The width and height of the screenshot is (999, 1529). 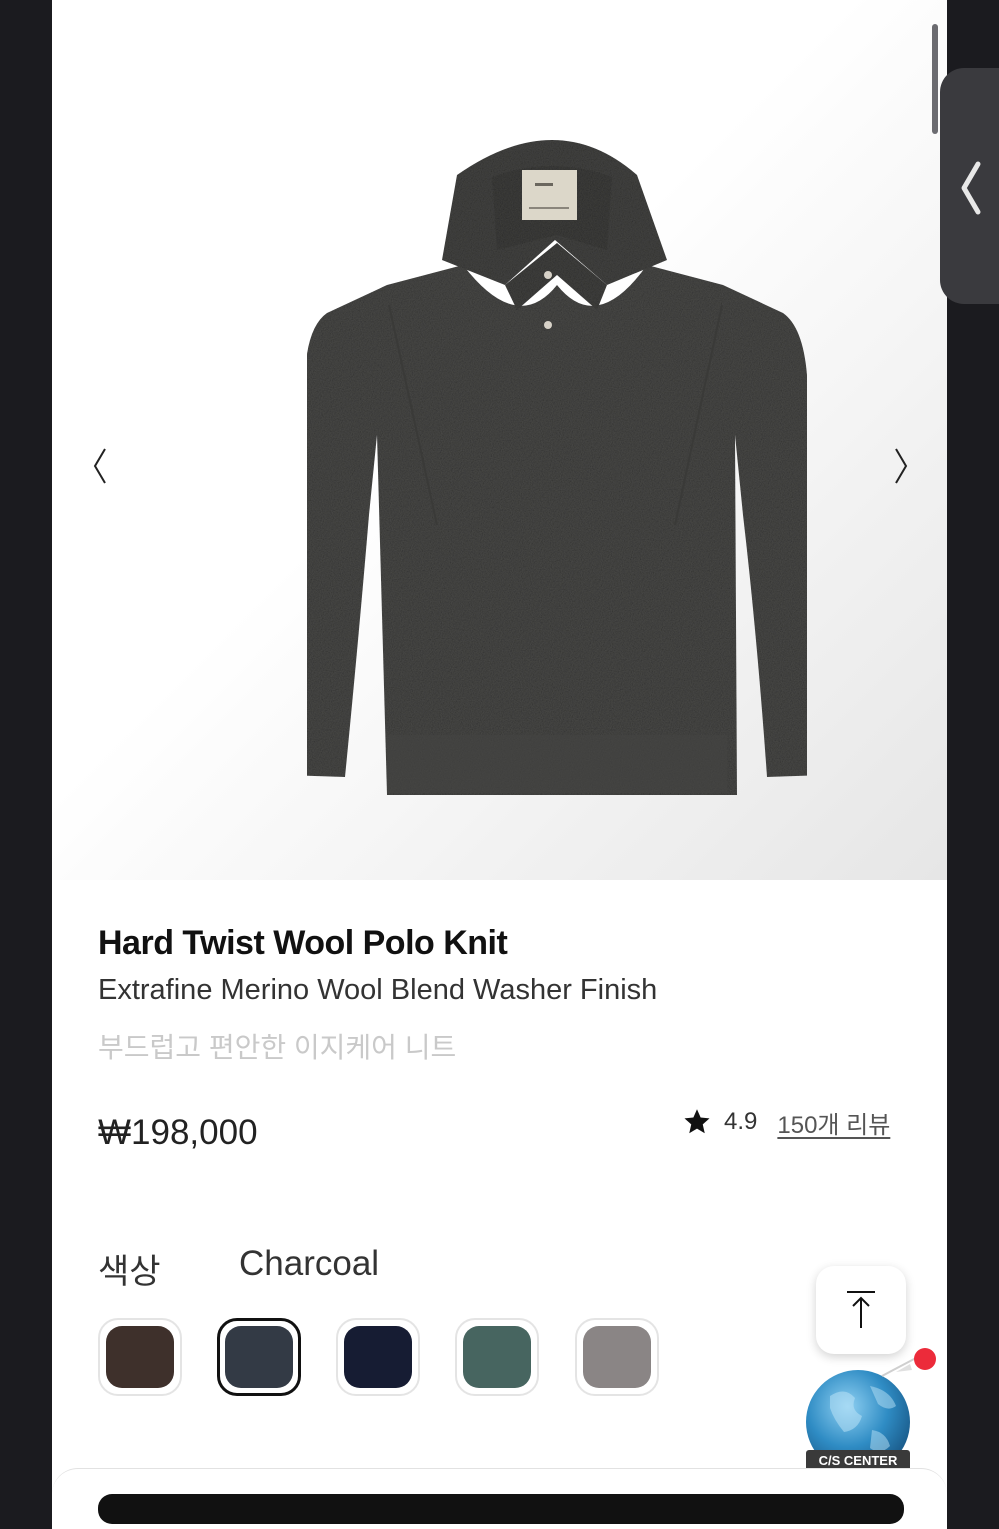 I want to click on chevron-right-icon, so click(x=901, y=466).